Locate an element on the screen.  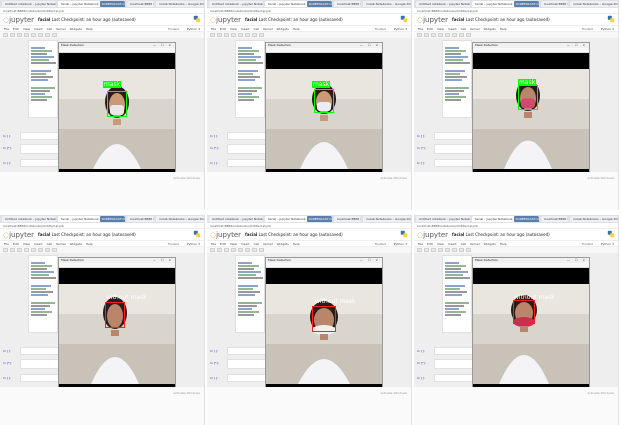
camera-window: Mask Detection — ☐ × mask is located at coordinates (117, 111).